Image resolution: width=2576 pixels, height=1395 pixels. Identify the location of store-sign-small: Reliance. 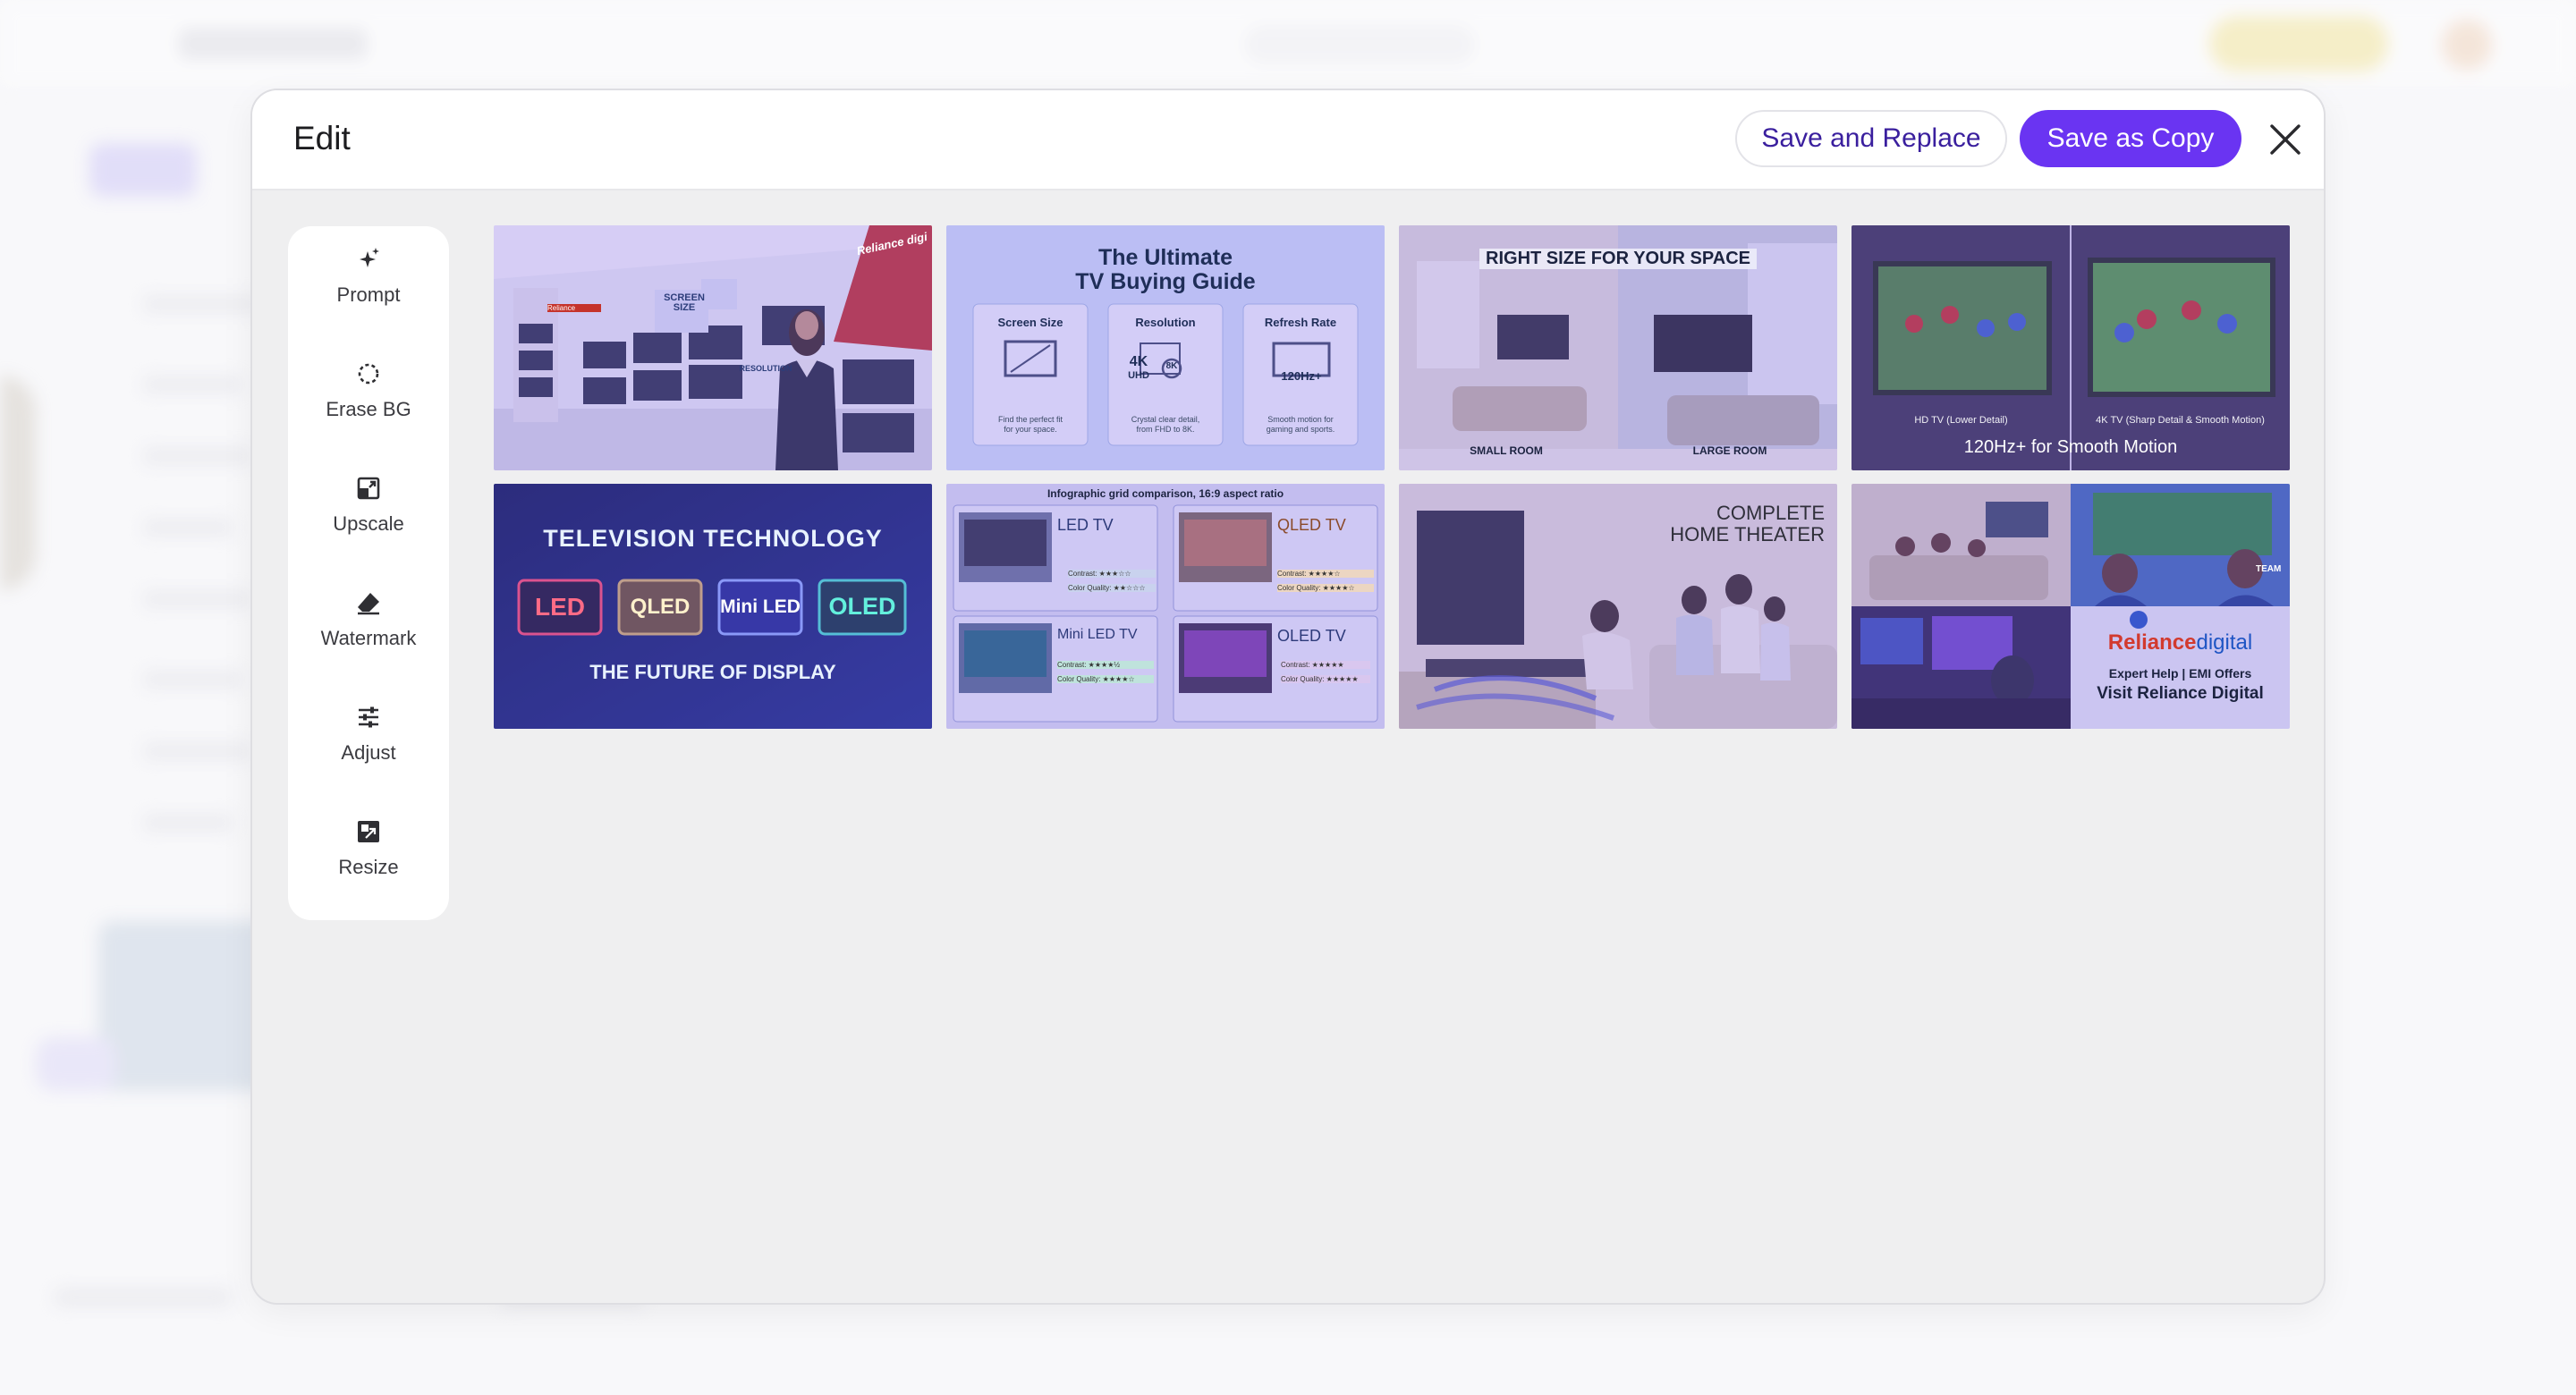
(574, 308).